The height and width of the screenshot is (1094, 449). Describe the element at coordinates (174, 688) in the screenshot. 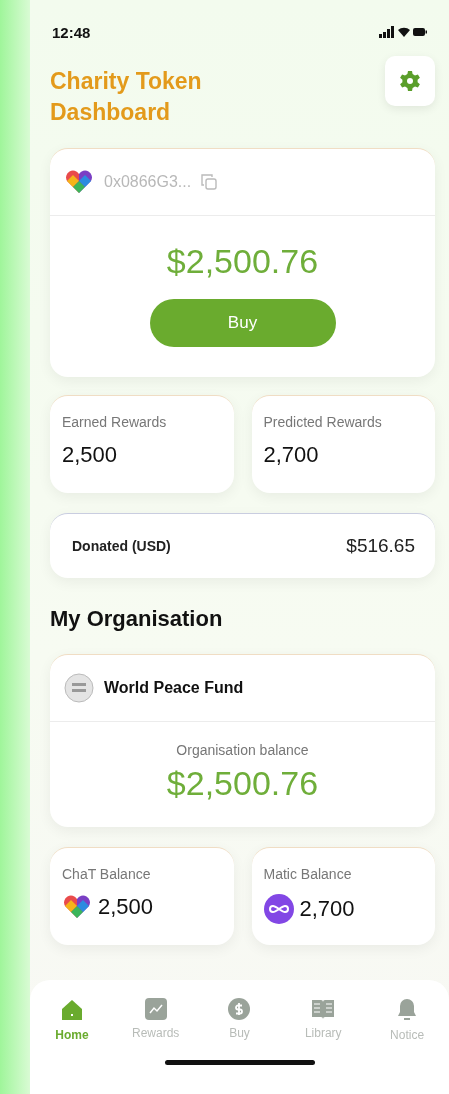

I see `organisation-name: World Peace Fund` at that location.